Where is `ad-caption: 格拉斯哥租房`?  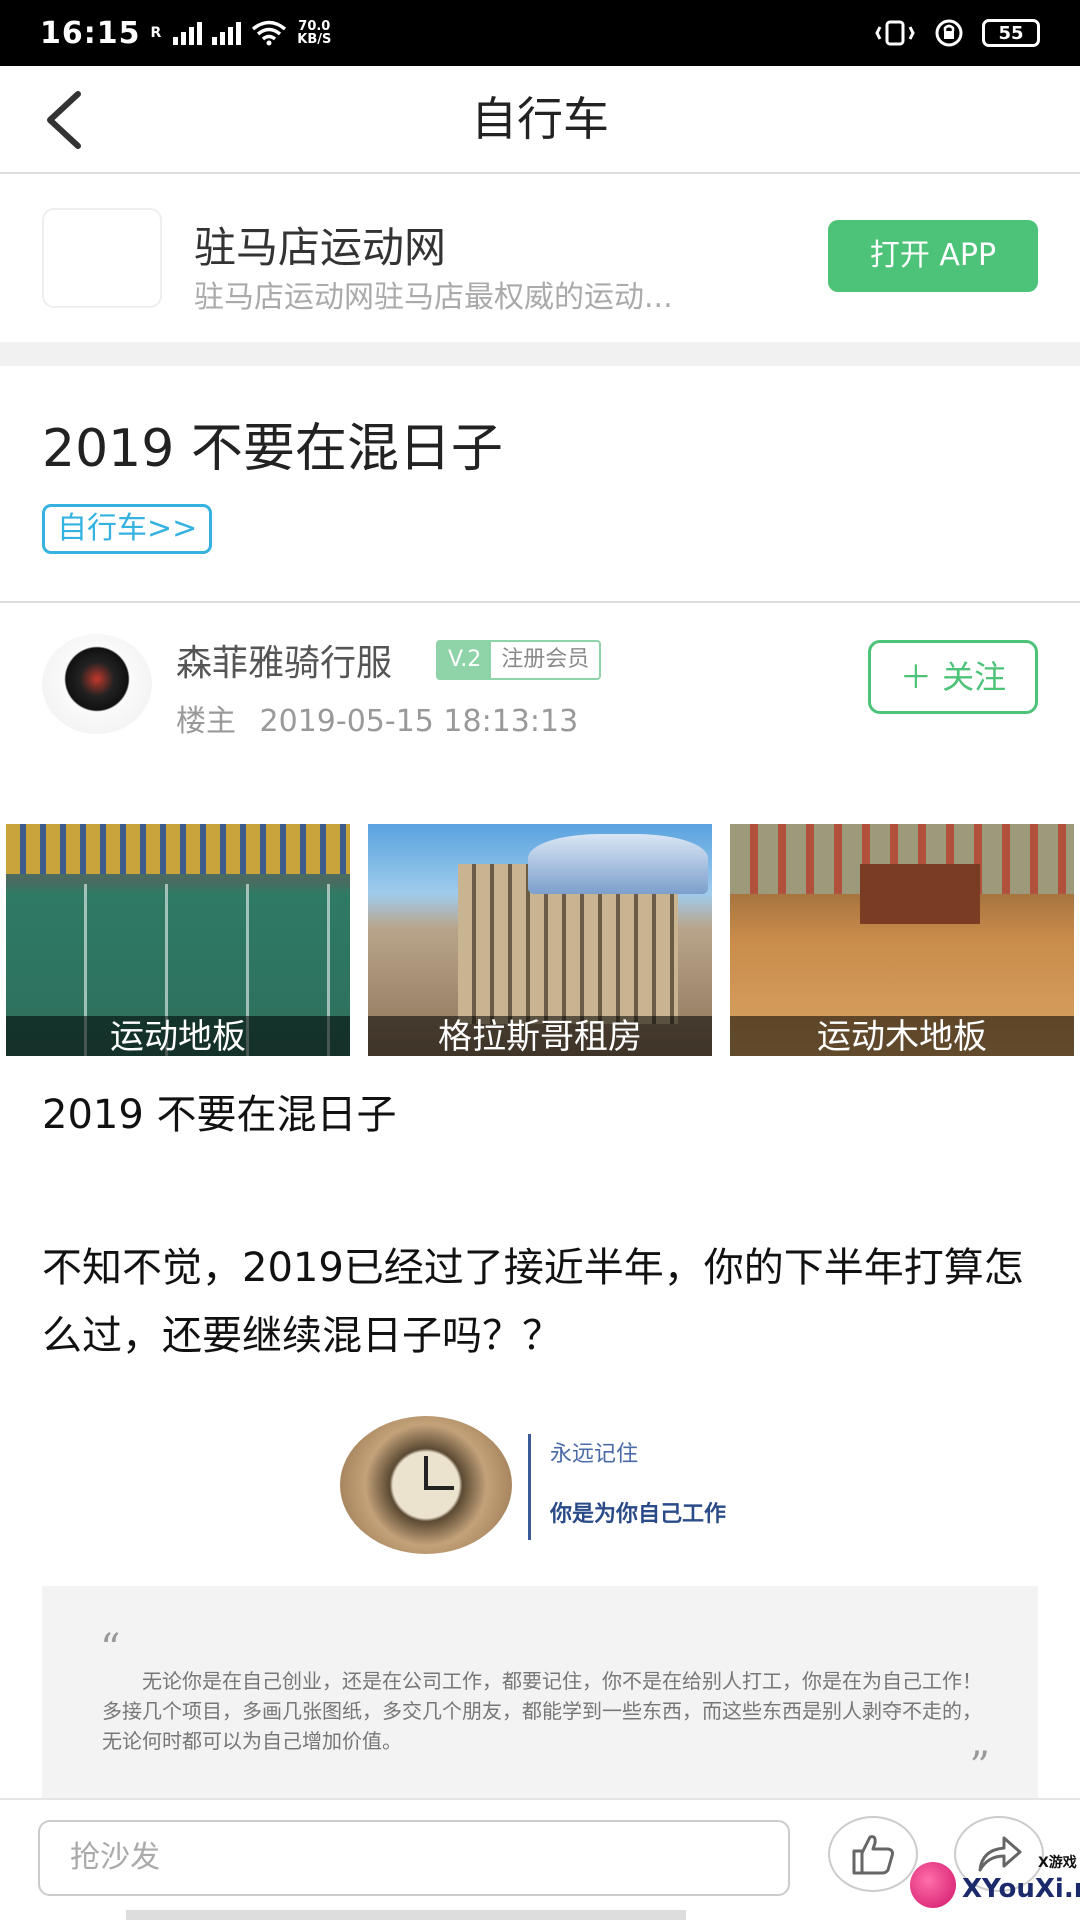 ad-caption: 格拉斯哥租房 is located at coordinates (540, 1036).